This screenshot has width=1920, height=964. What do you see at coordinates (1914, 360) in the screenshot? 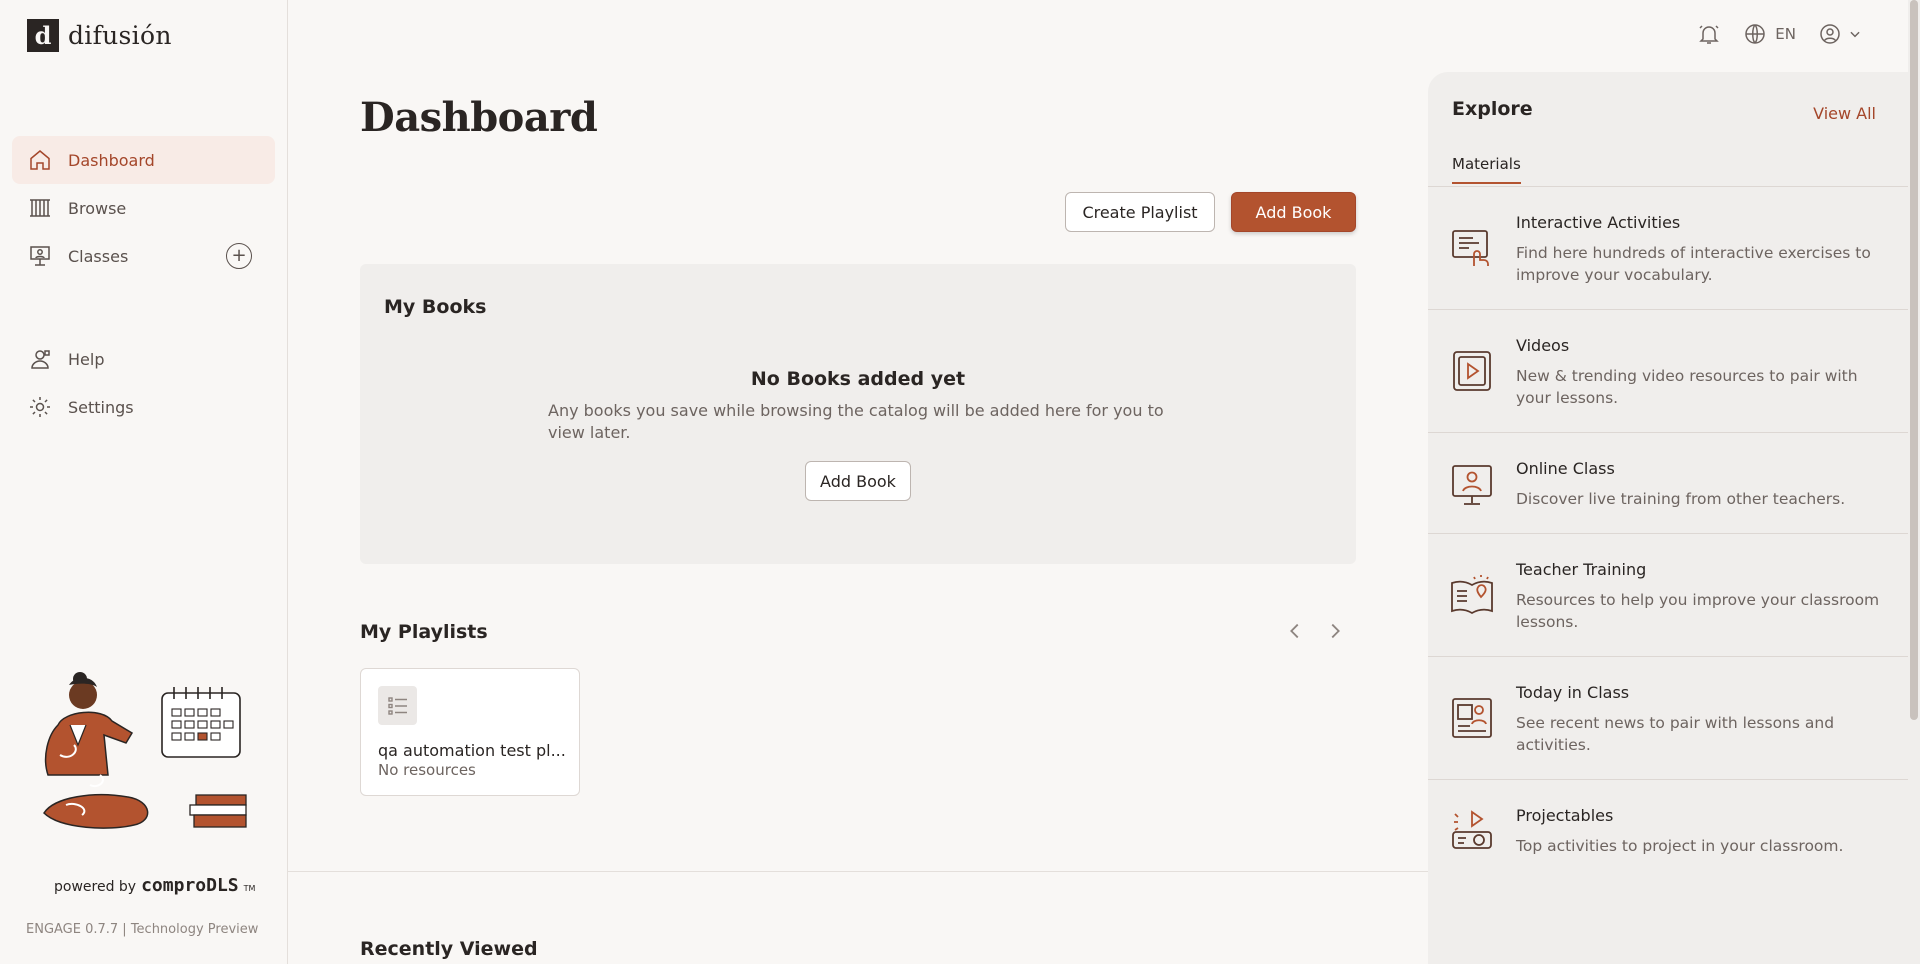
I see `scrollbar-thumb` at bounding box center [1914, 360].